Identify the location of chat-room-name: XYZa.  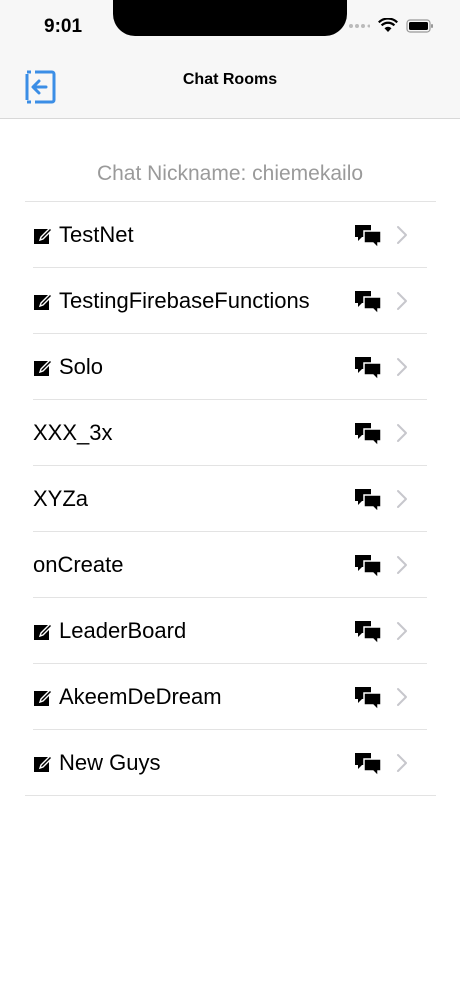
(61, 498).